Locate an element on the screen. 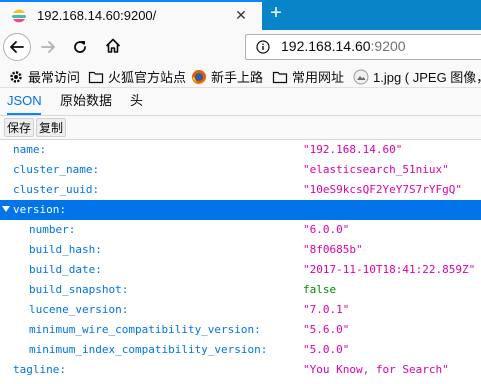 This screenshot has width=481, height=384. url-bar: 192.168.14.60:9200 is located at coordinates (363, 47).